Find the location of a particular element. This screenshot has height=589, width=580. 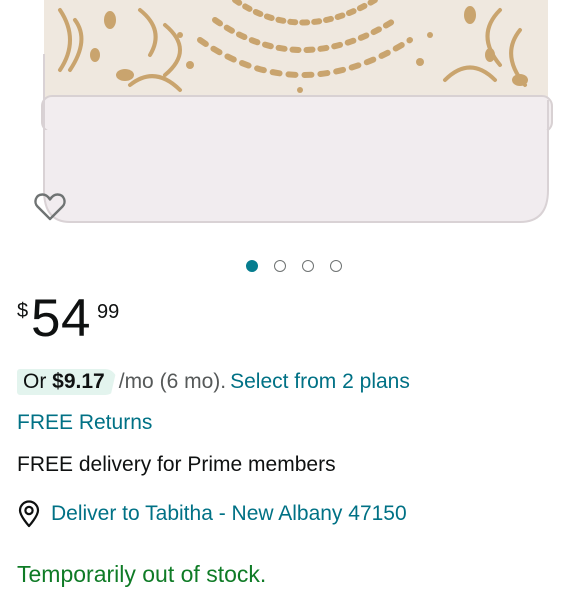

wishlist-button is located at coordinates (50, 206).